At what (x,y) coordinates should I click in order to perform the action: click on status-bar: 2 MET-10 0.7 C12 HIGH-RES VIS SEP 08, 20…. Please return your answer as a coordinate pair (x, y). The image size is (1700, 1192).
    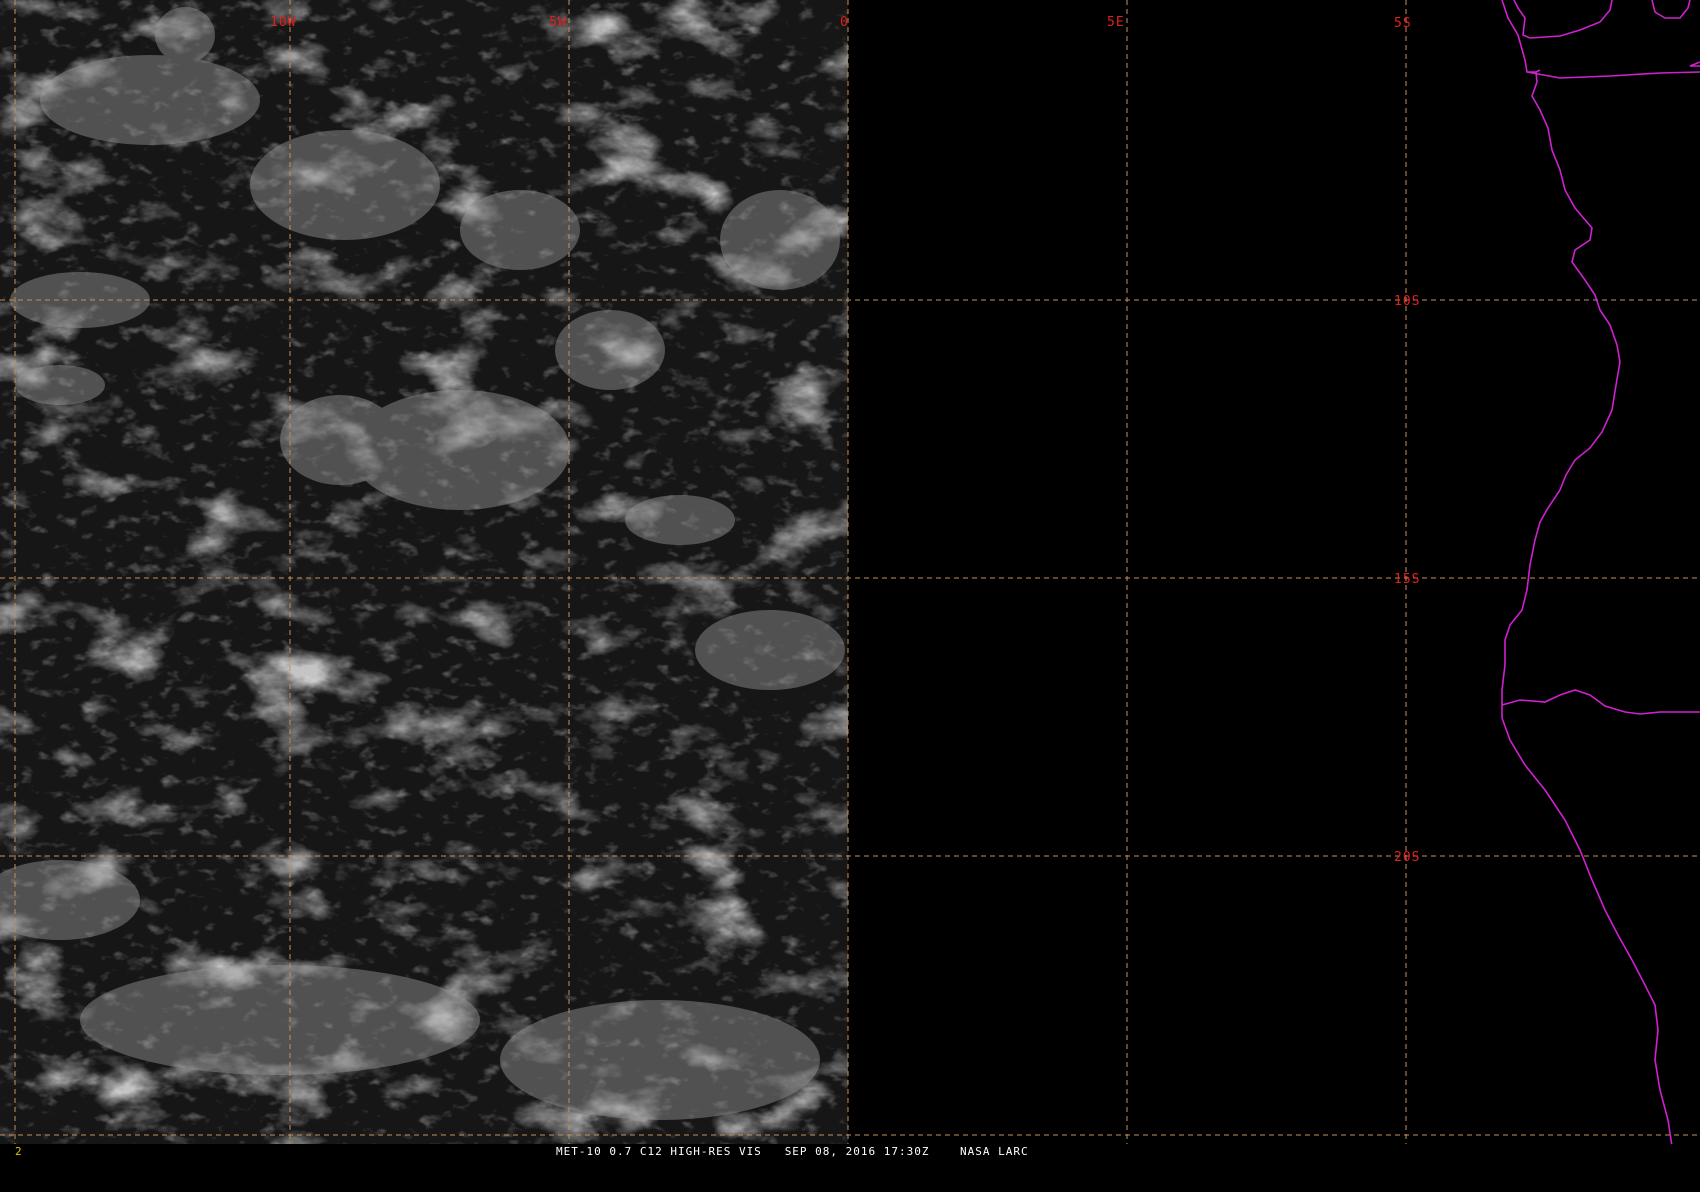
    Looking at the image, I should click on (850, 1152).